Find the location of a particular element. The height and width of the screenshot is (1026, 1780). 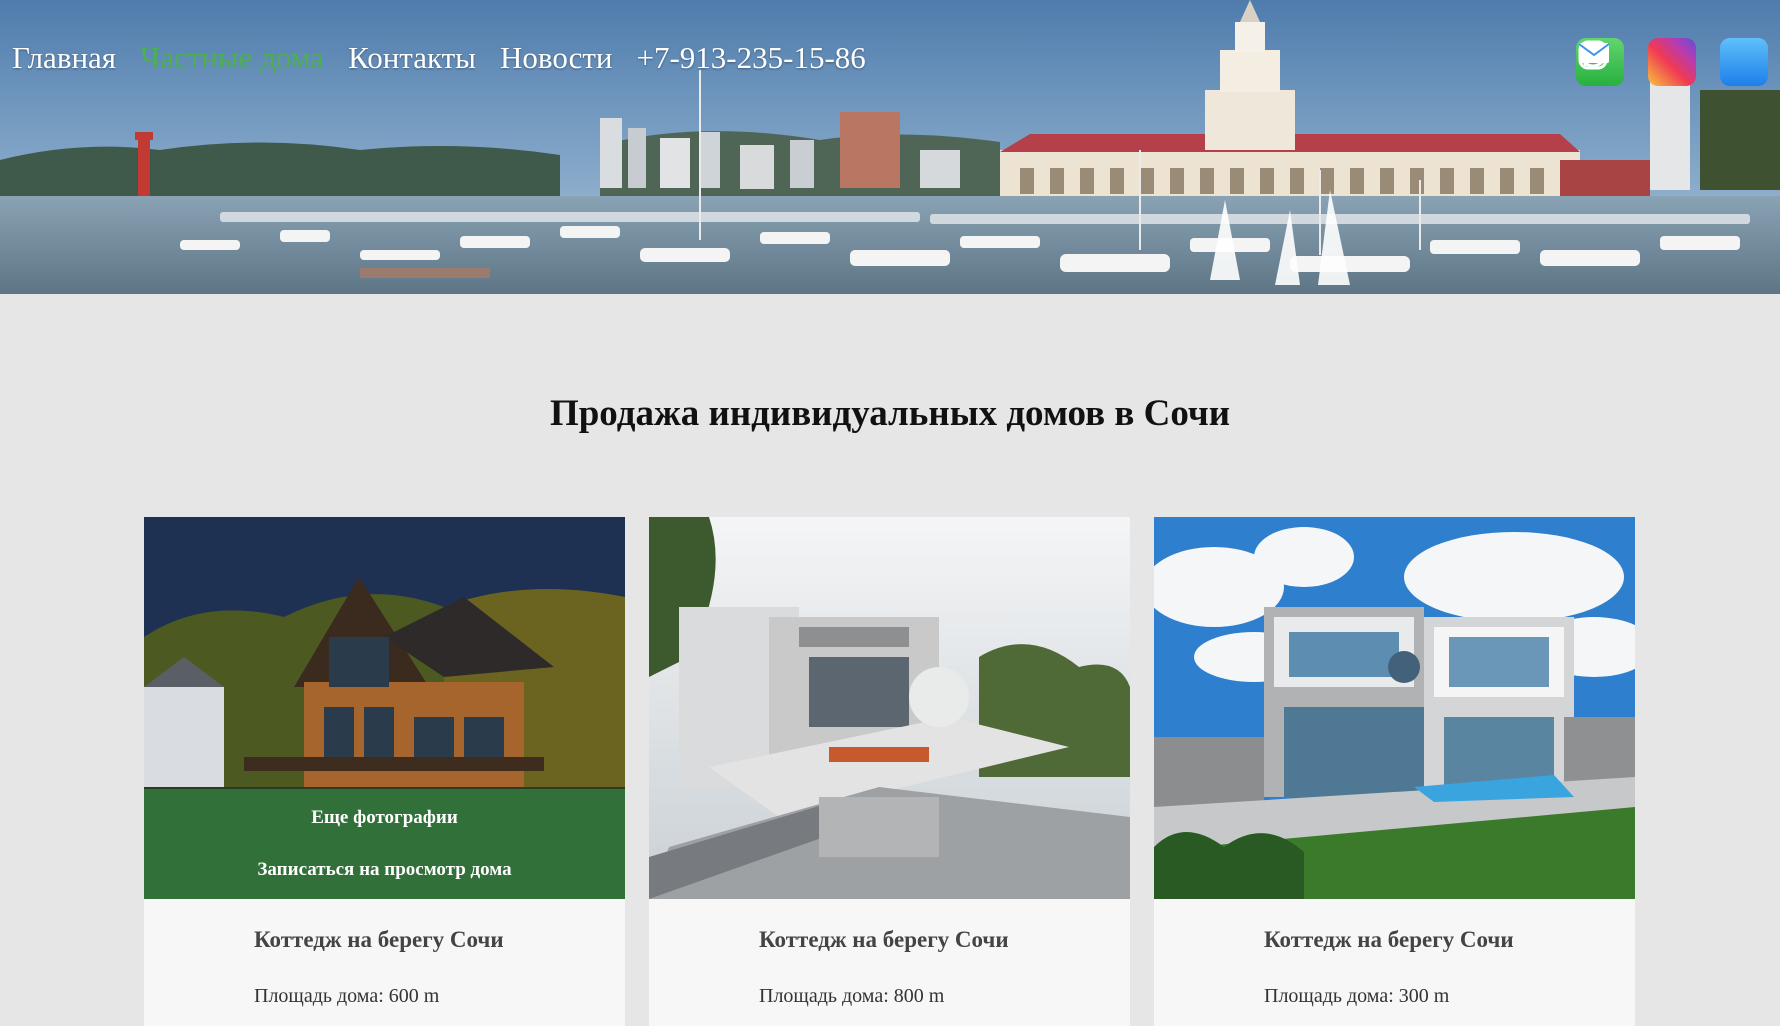

nav-link-news: Новости is located at coordinates (556, 58).